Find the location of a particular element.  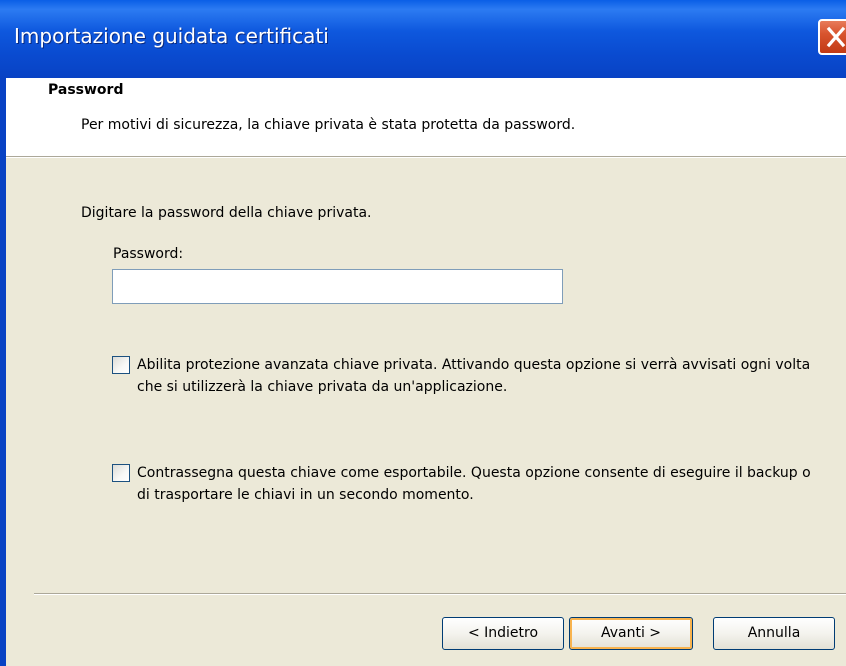

cancel-button: Annulla is located at coordinates (774, 633).